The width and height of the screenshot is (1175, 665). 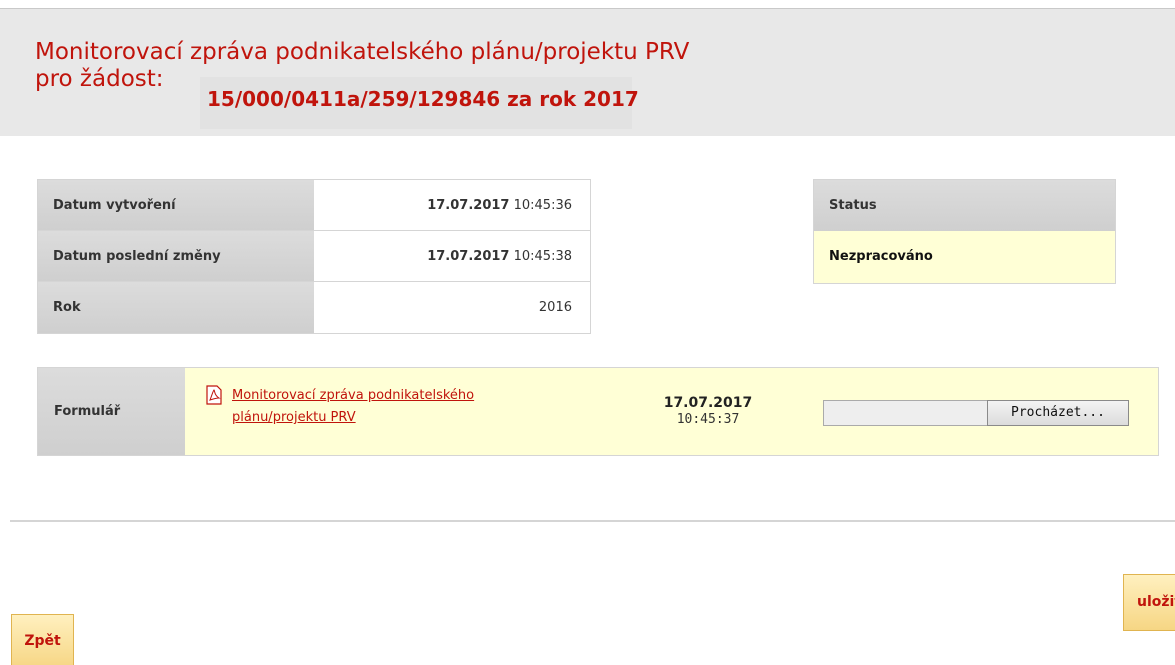 I want to click on modified-date: 17.07.2017, so click(x=468, y=256).